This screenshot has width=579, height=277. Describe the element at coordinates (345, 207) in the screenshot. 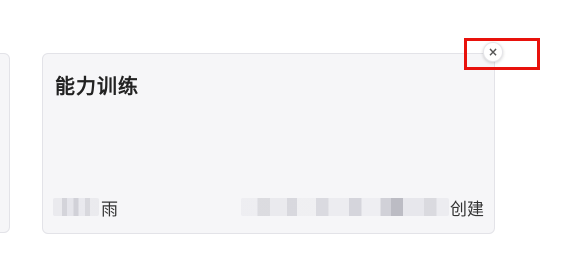

I see `redacted-created-time` at that location.